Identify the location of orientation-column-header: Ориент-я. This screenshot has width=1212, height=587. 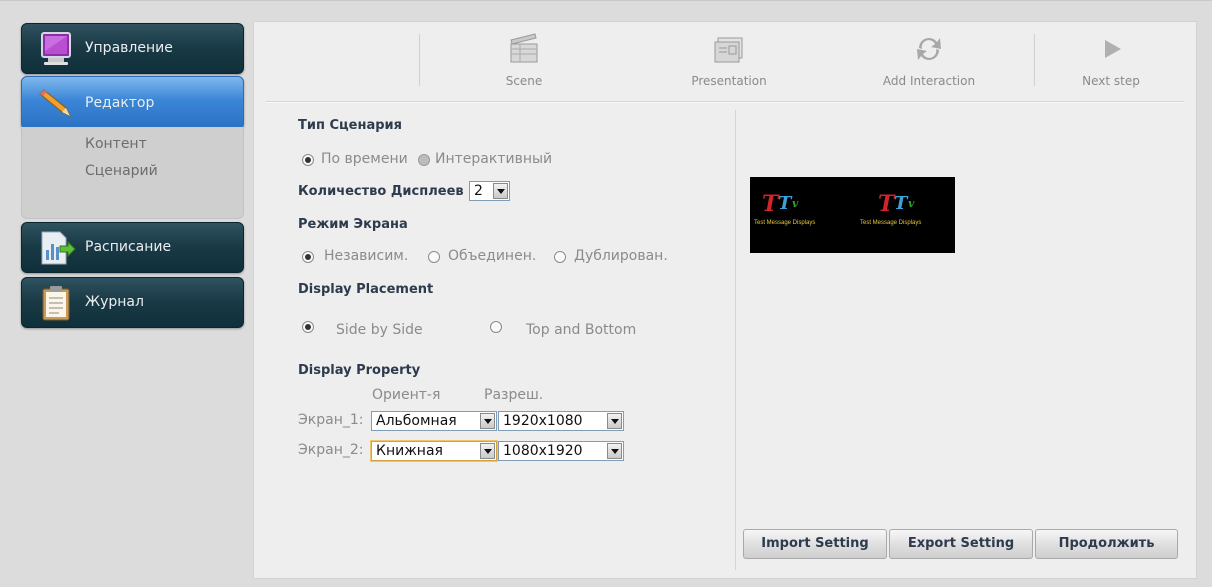
(406, 395).